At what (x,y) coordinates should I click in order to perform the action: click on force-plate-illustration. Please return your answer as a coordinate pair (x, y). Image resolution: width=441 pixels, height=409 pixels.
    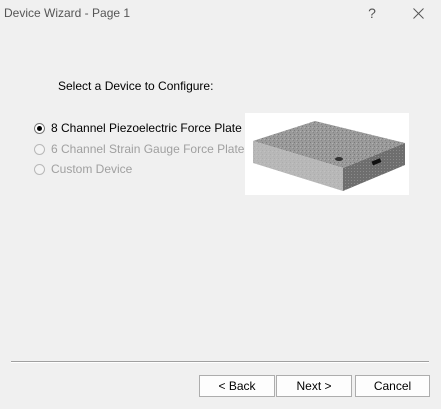
    Looking at the image, I should click on (329, 156).